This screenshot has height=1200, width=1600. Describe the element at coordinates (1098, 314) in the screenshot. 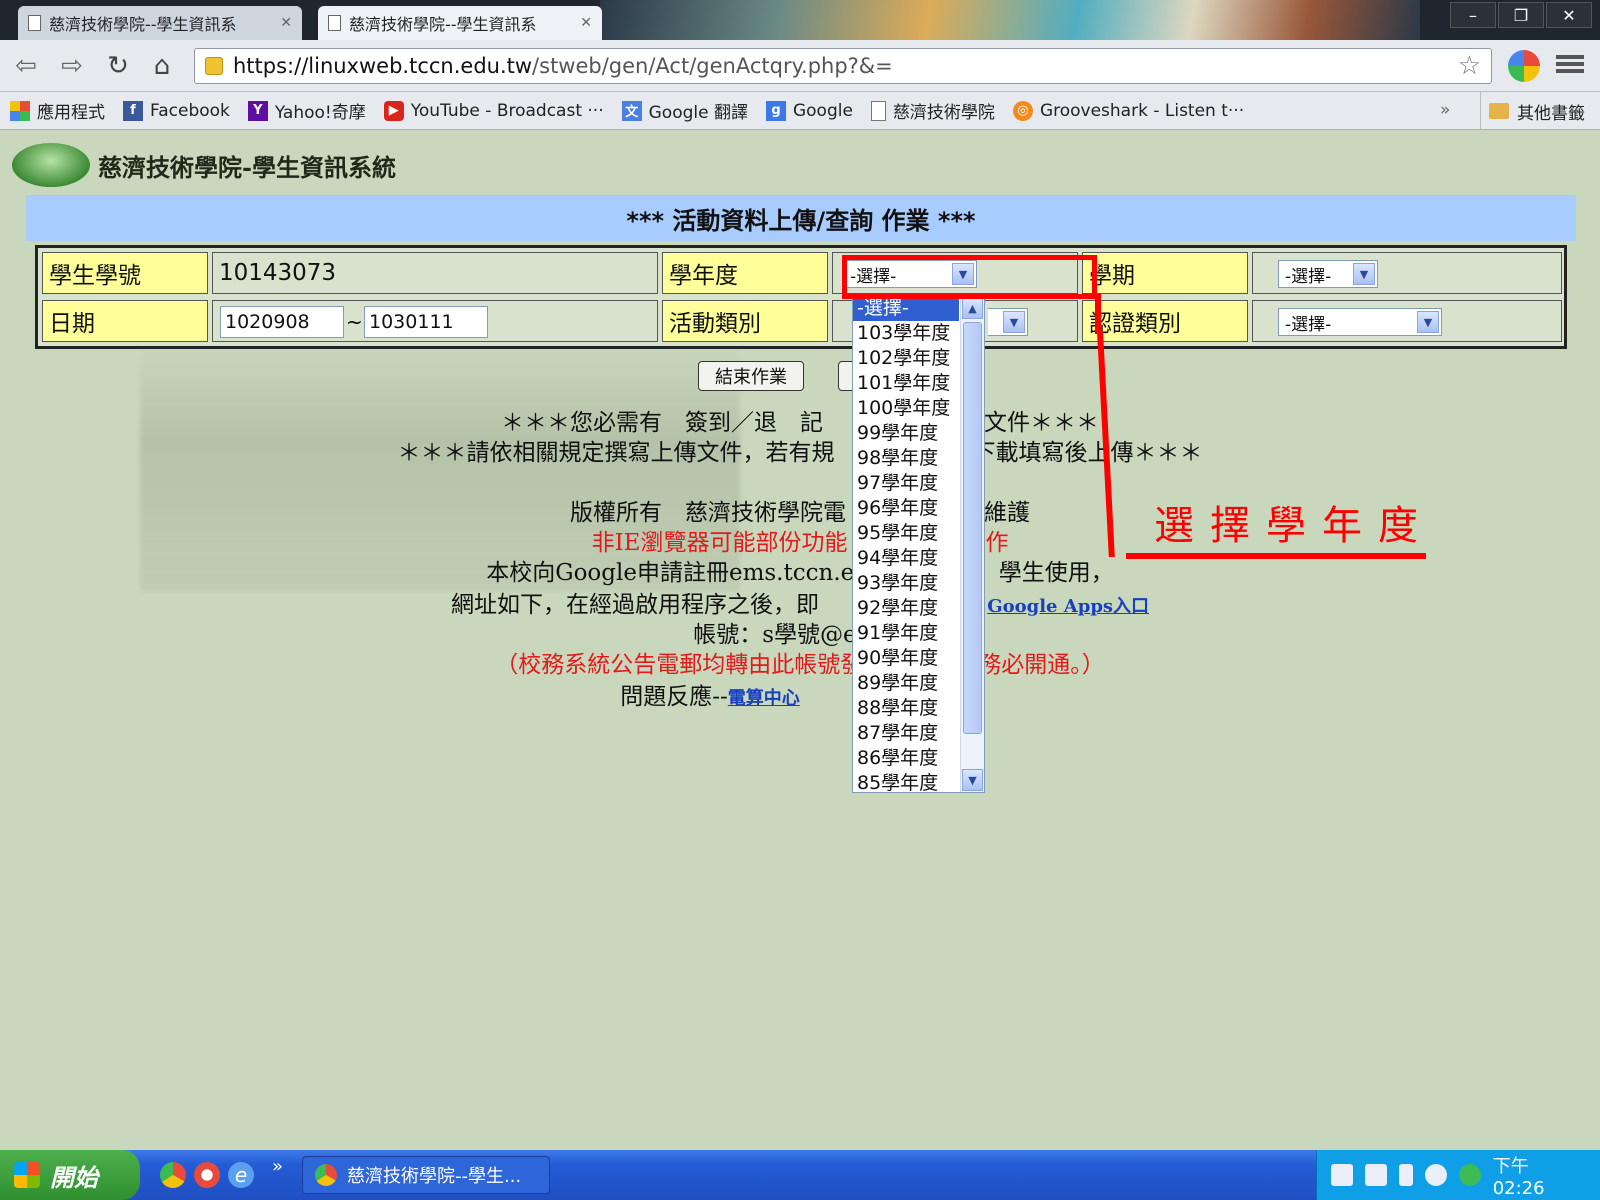

I see `annotation-line` at that location.